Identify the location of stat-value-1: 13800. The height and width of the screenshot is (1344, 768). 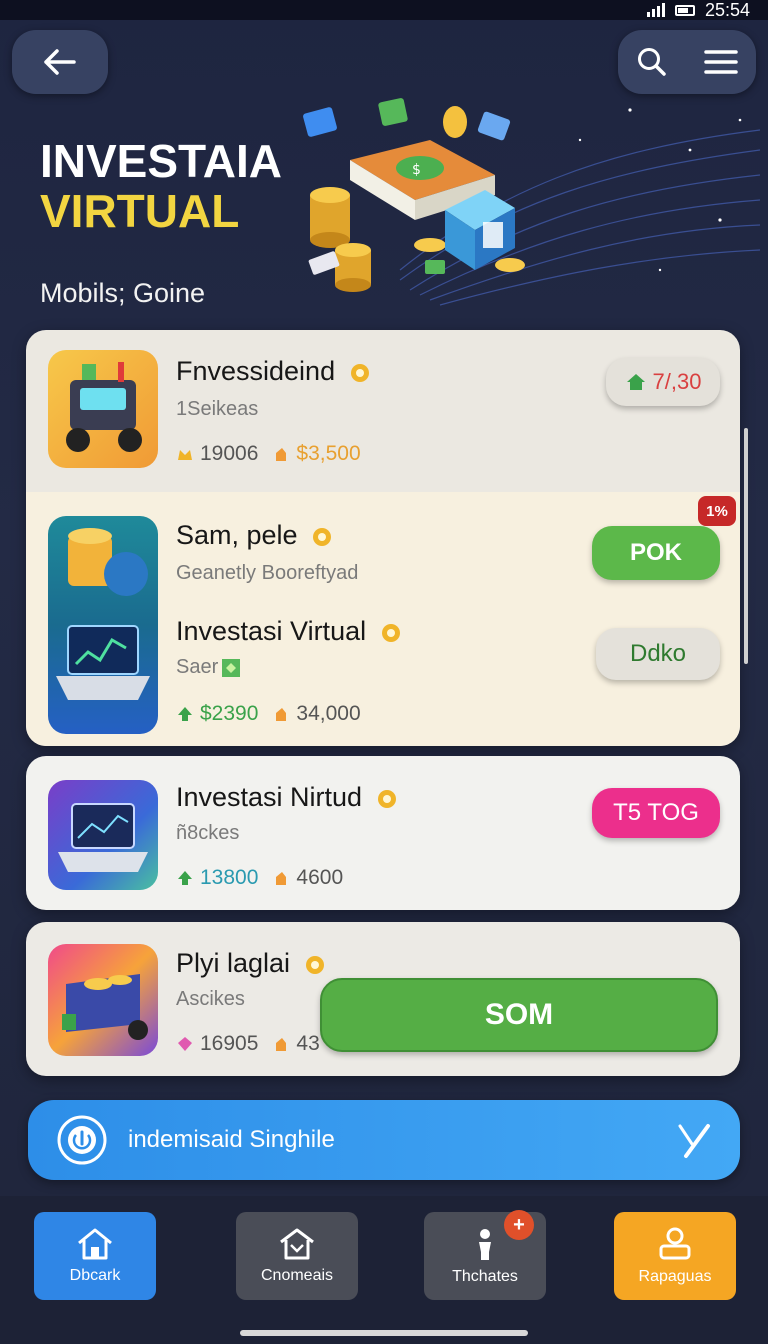
(229, 877).